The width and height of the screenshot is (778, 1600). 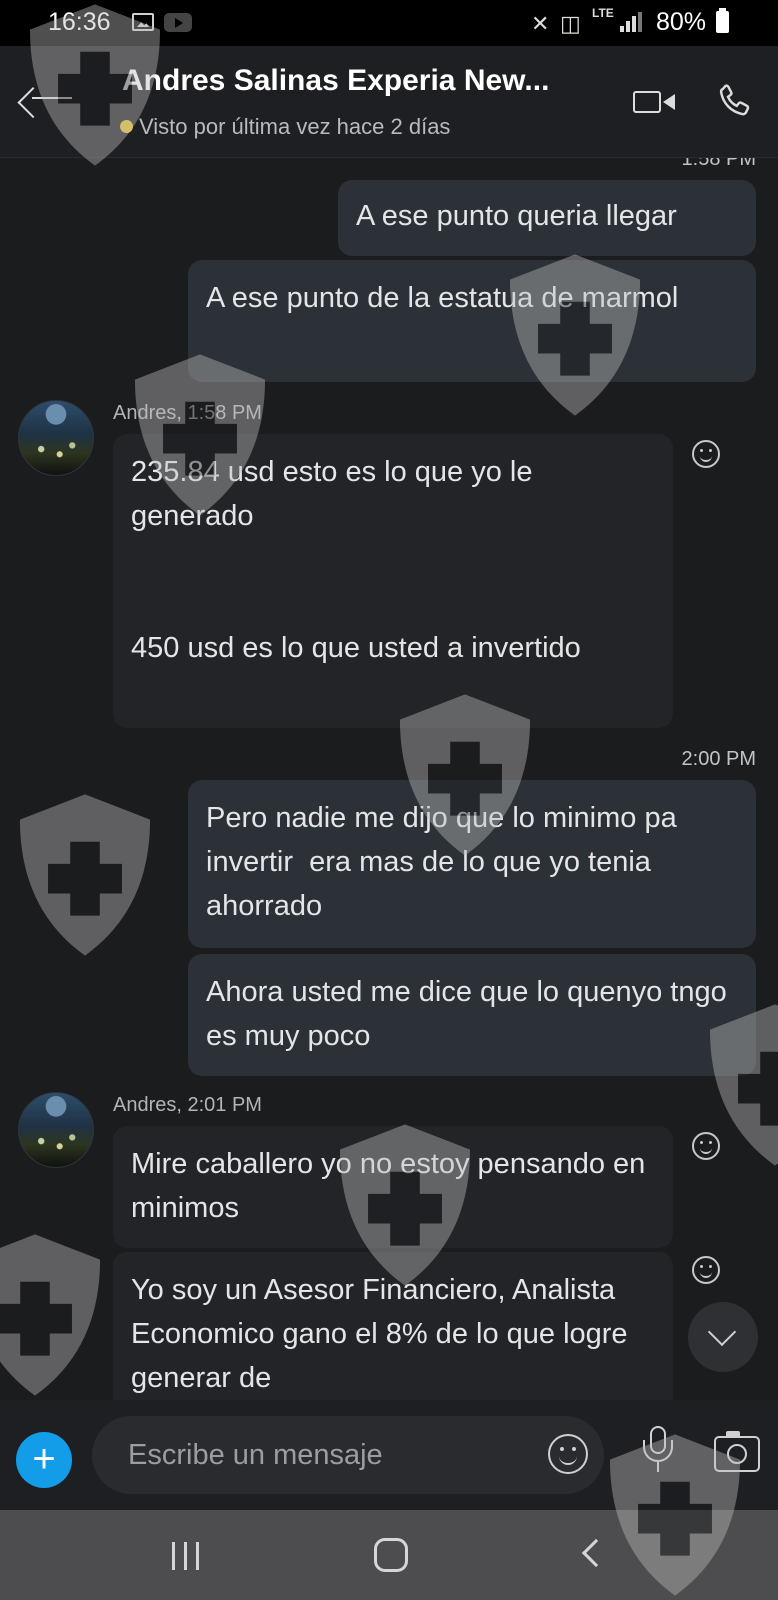 I want to click on home-icon, so click(x=391, y=1555).